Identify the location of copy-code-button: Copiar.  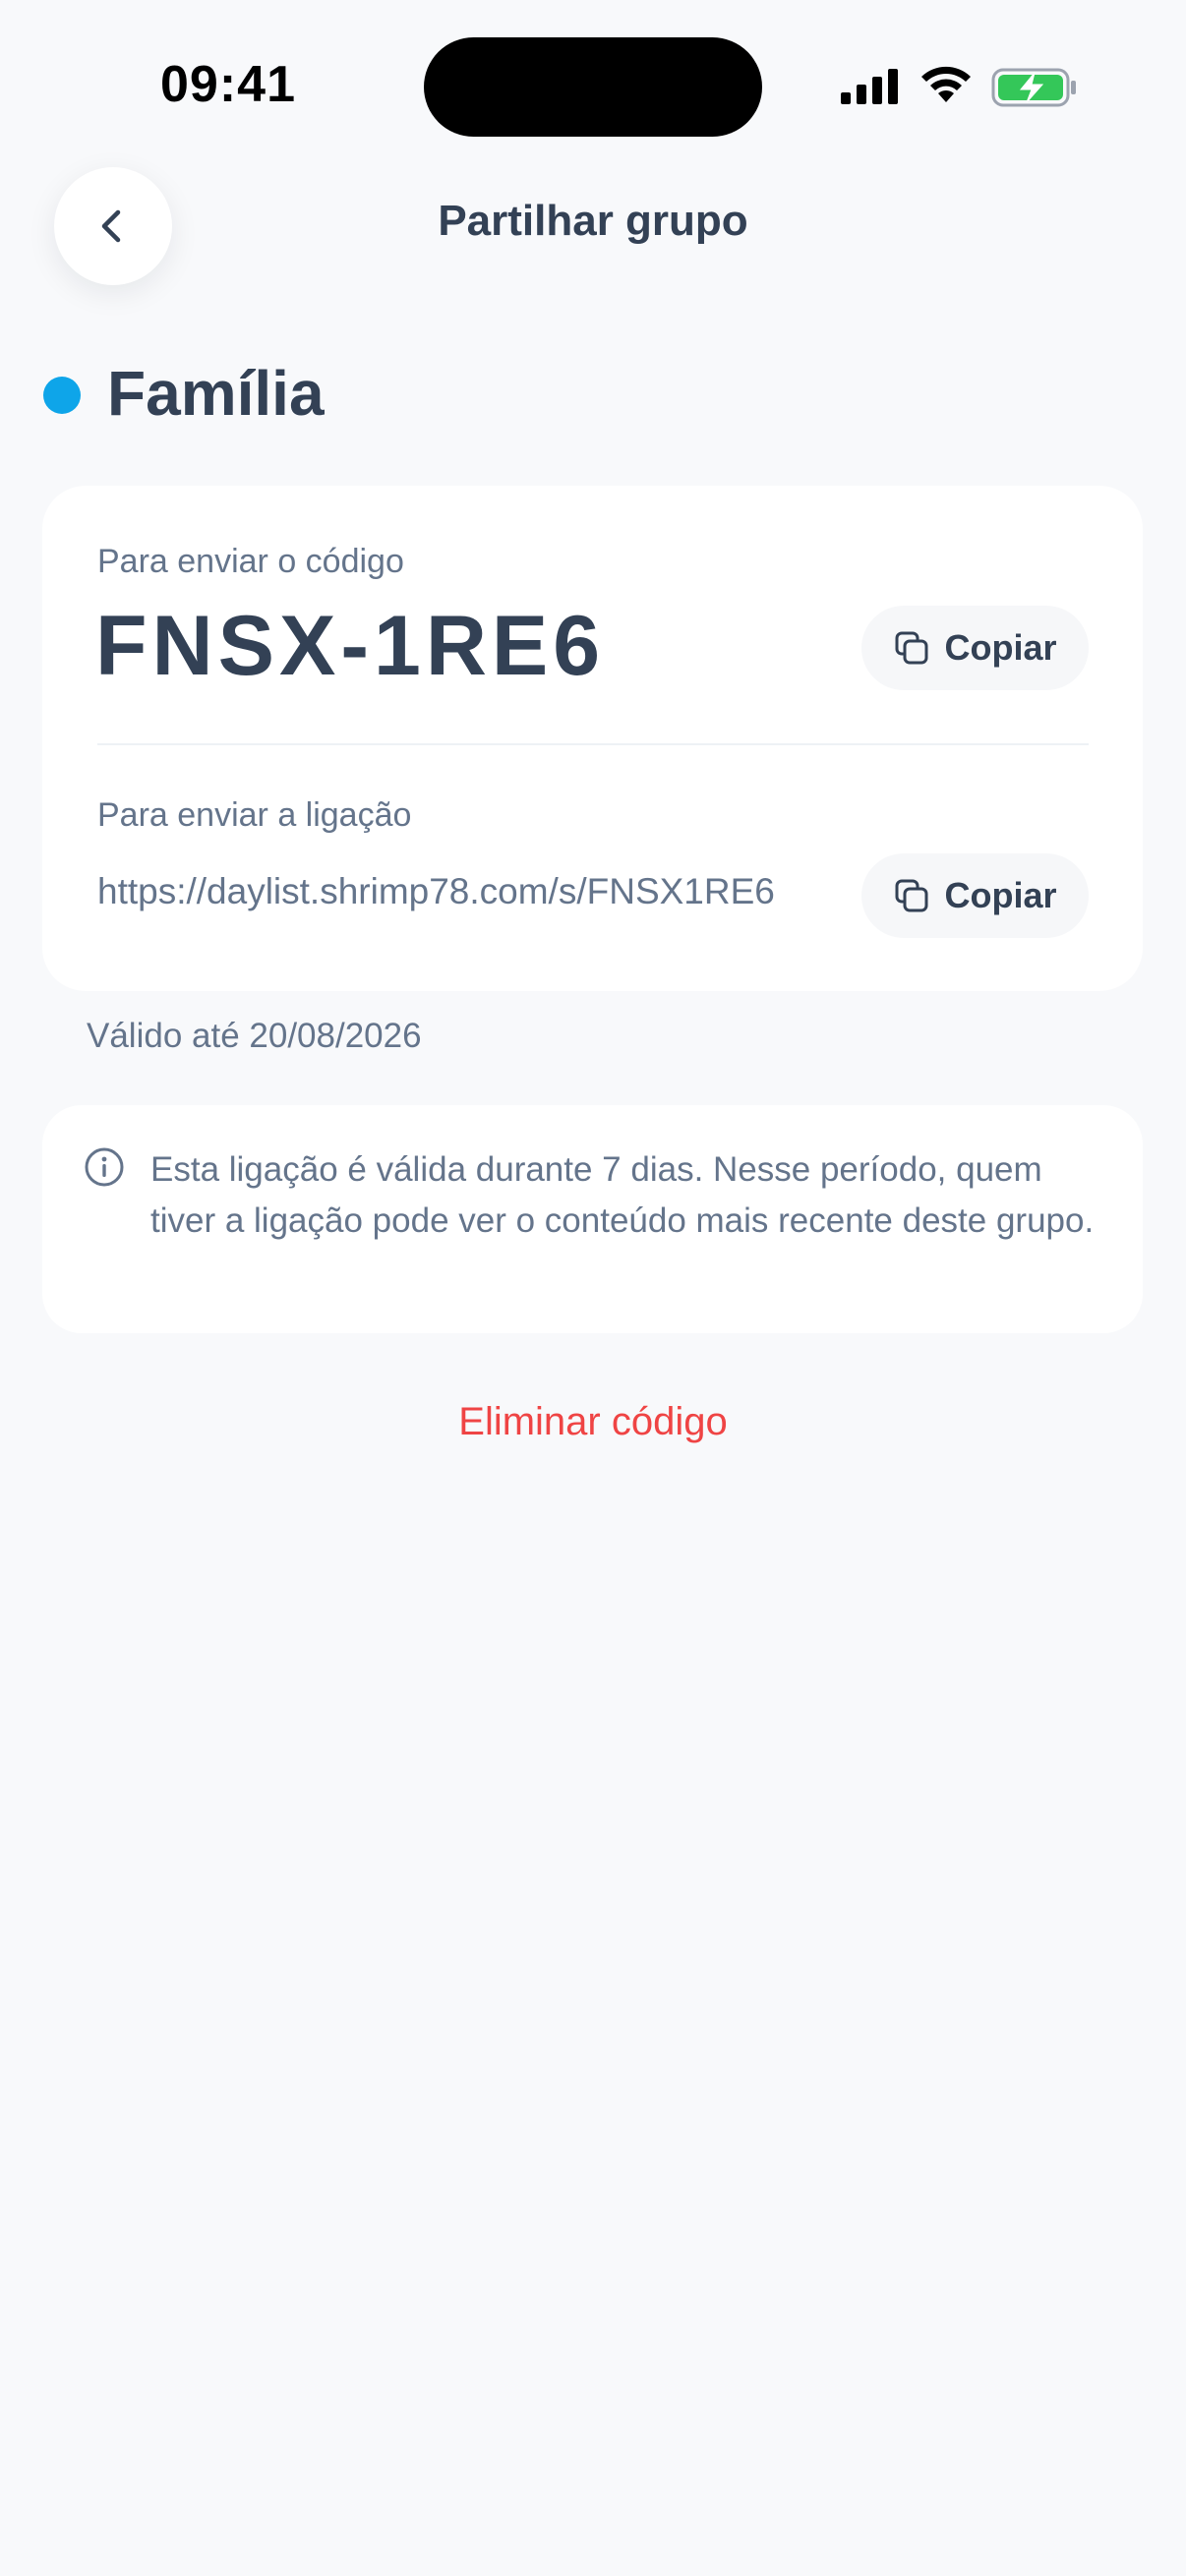
(975, 648).